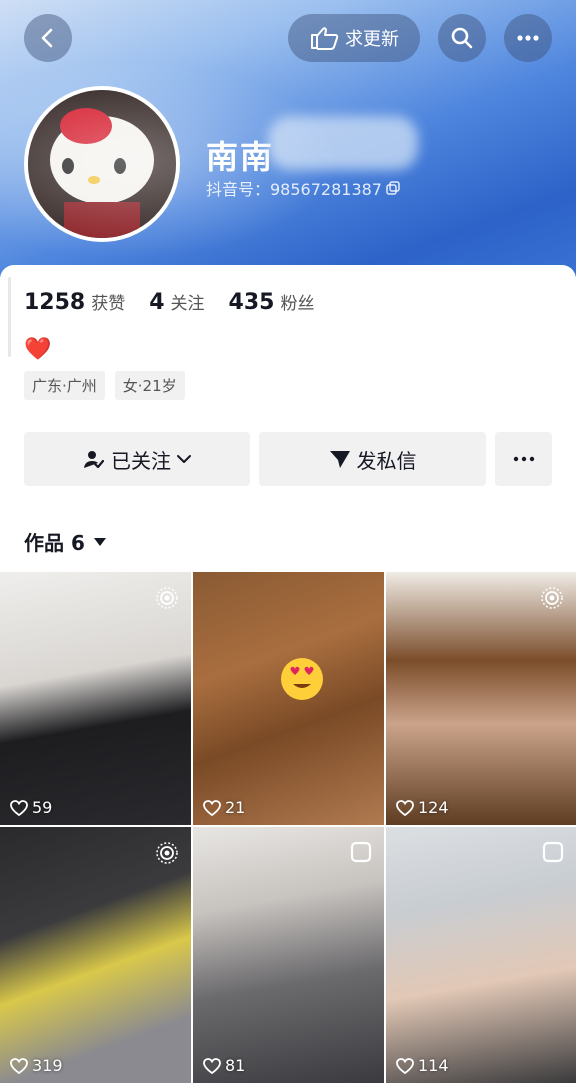  I want to click on work-likes: 81, so click(224, 1065).